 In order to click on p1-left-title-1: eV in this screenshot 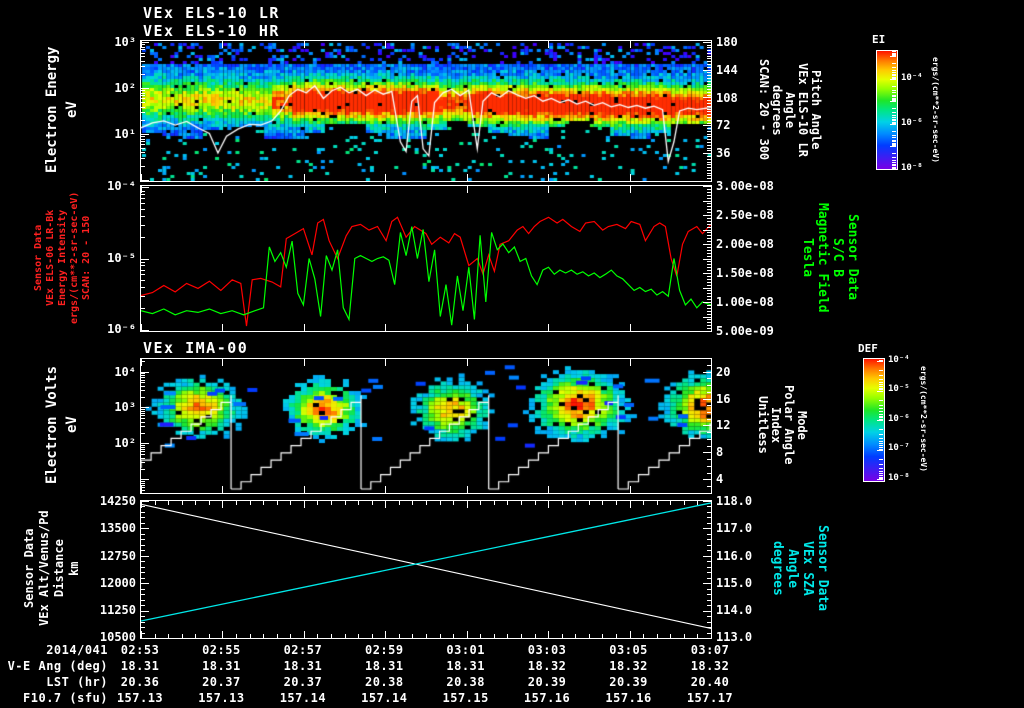, I will do `click(72, 110)`.